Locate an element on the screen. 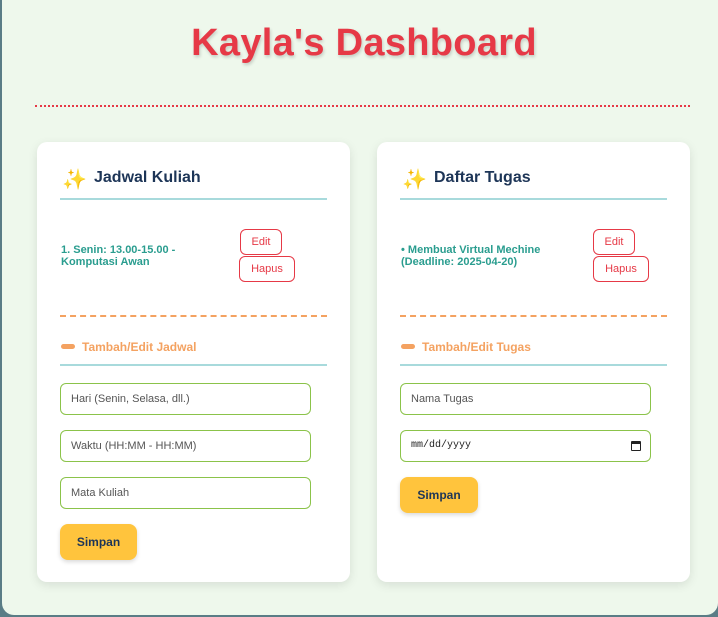 The height and width of the screenshot is (617, 718). deadline-date-input: mm/dd/yyyy is located at coordinates (525, 446).